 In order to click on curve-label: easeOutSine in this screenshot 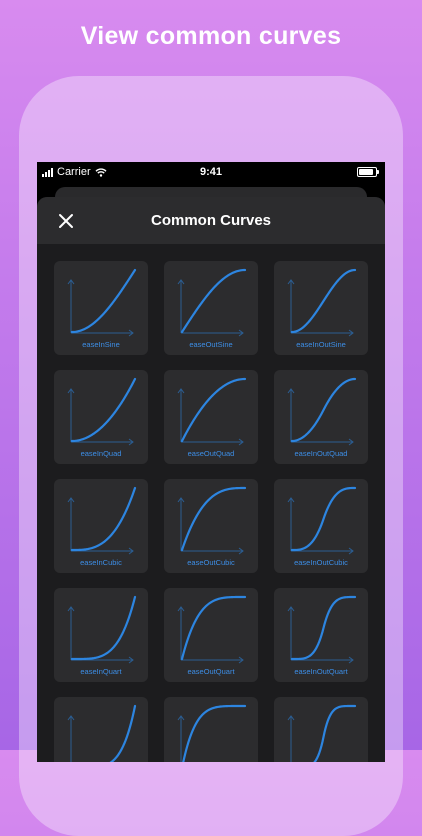, I will do `click(211, 344)`.